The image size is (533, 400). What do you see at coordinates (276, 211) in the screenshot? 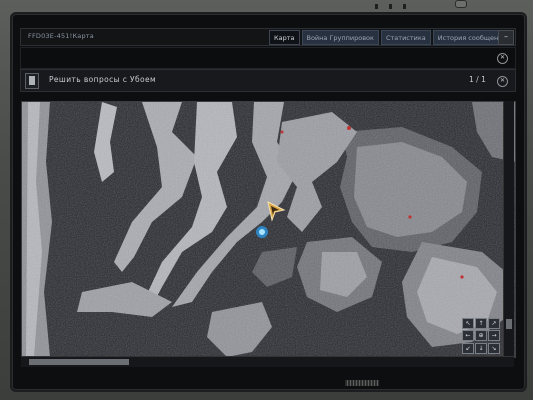
I see `player-arrow-icon` at bounding box center [276, 211].